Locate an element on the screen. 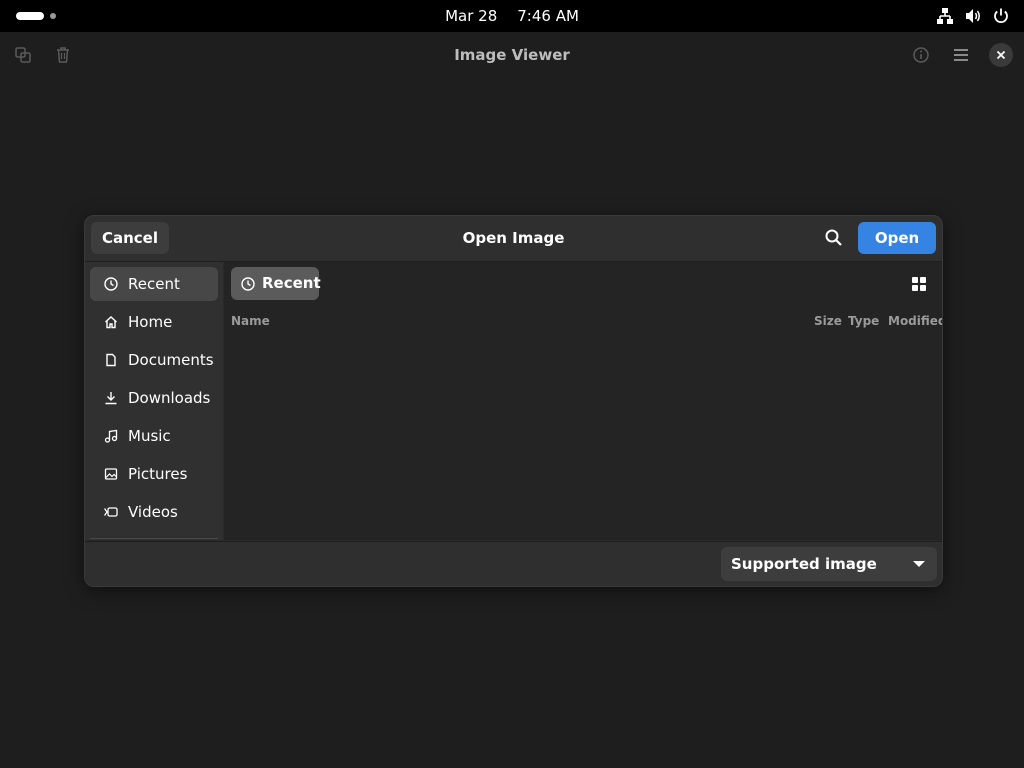  close-icon is located at coordinates (1001, 55).